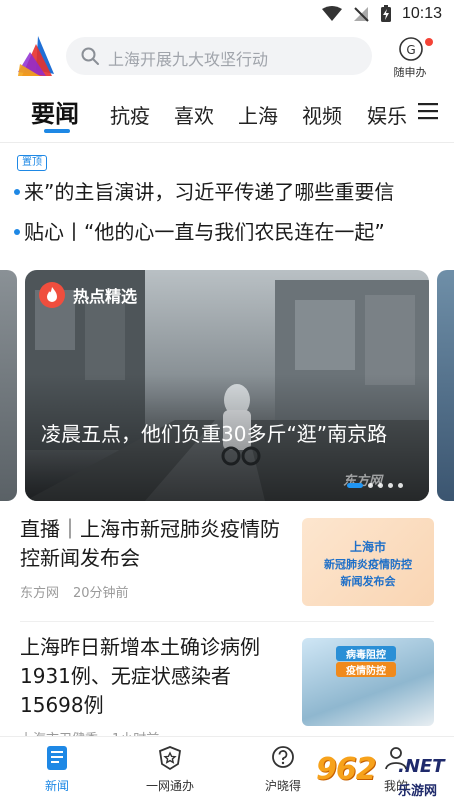 Image resolution: width=454 pixels, height=808 pixels. I want to click on thumb-line: 病毒阻控, so click(366, 653).